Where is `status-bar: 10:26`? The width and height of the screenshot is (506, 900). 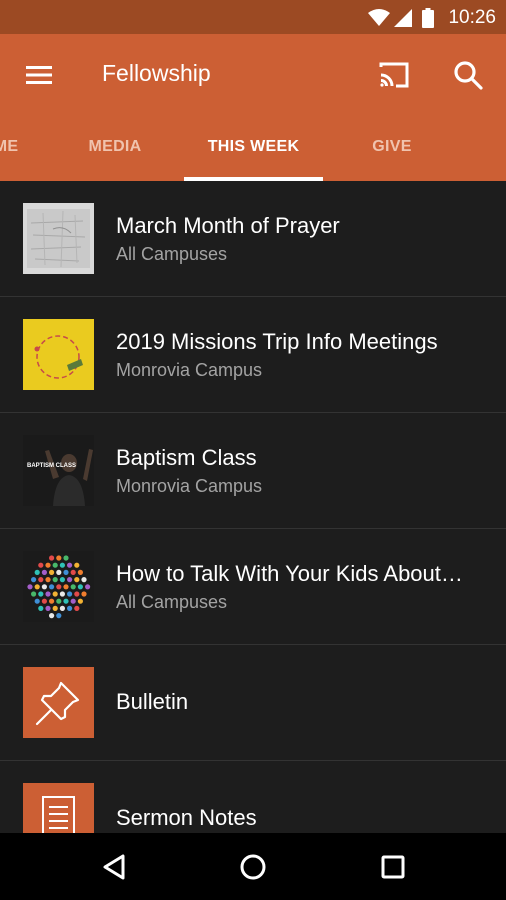 status-bar: 10:26 is located at coordinates (253, 17).